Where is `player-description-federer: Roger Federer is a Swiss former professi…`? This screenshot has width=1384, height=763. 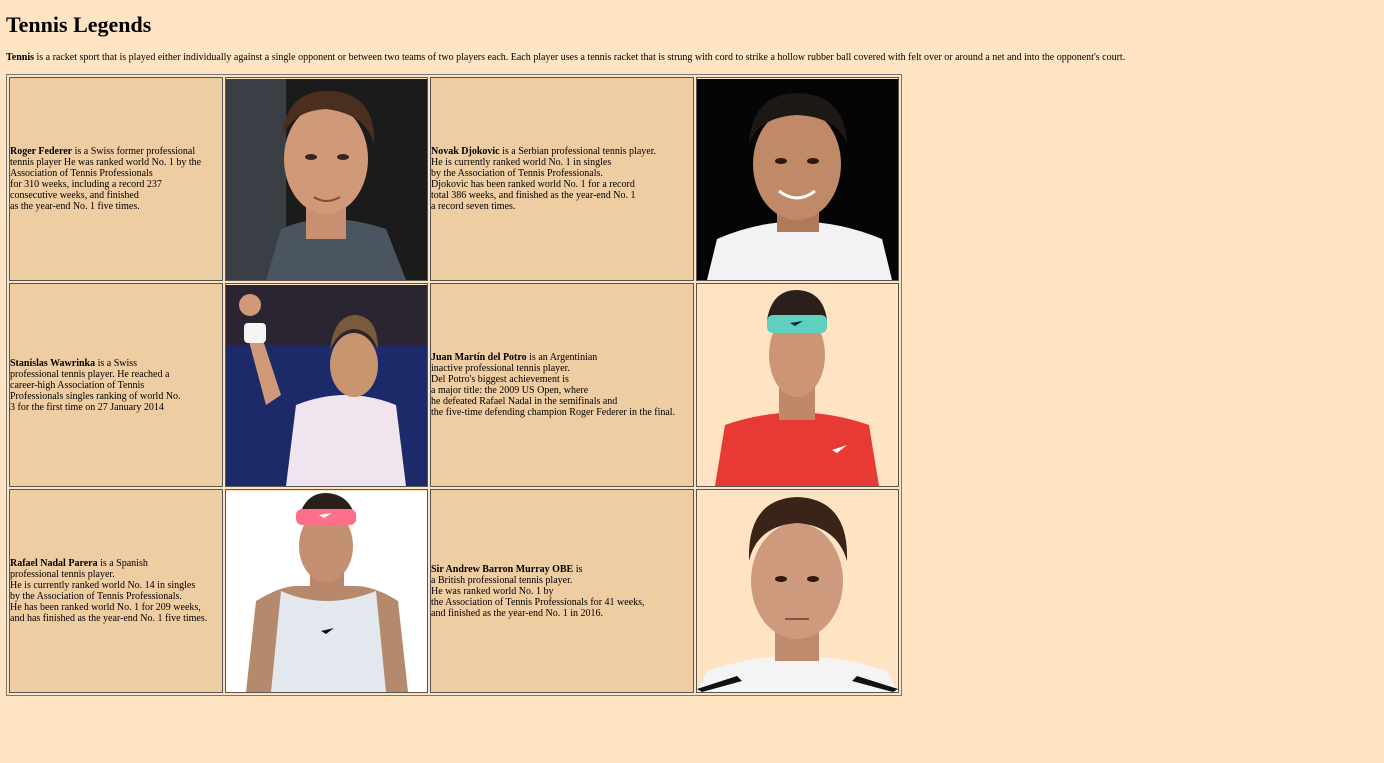
player-description-federer: Roger Federer is a Swiss former professi… is located at coordinates (116, 179).